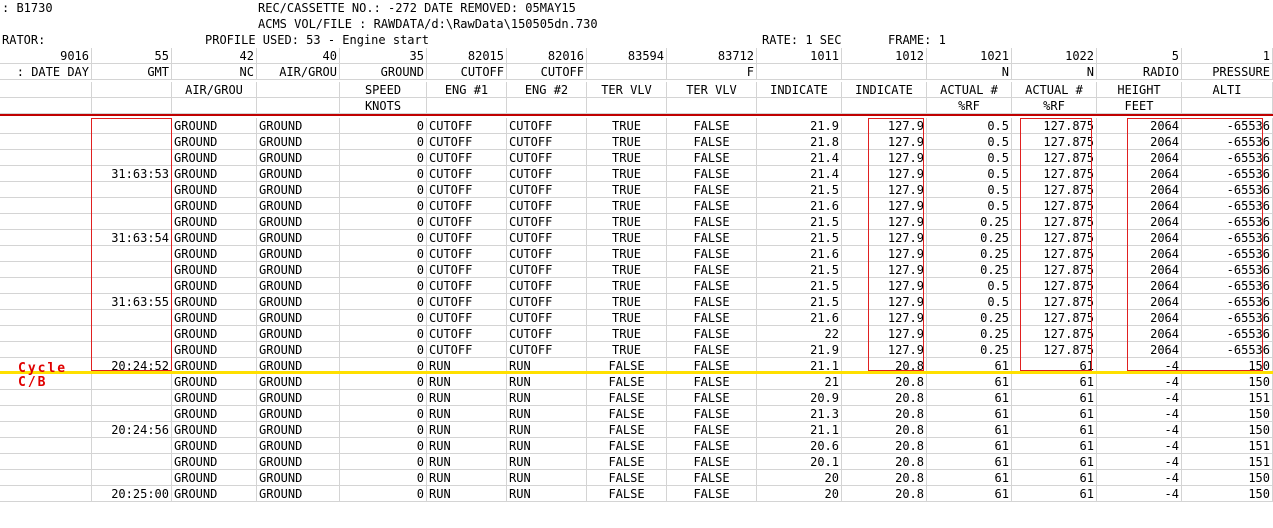  What do you see at coordinates (884, 90) in the screenshot?
I see `col-label-cell: INDICATE` at bounding box center [884, 90].